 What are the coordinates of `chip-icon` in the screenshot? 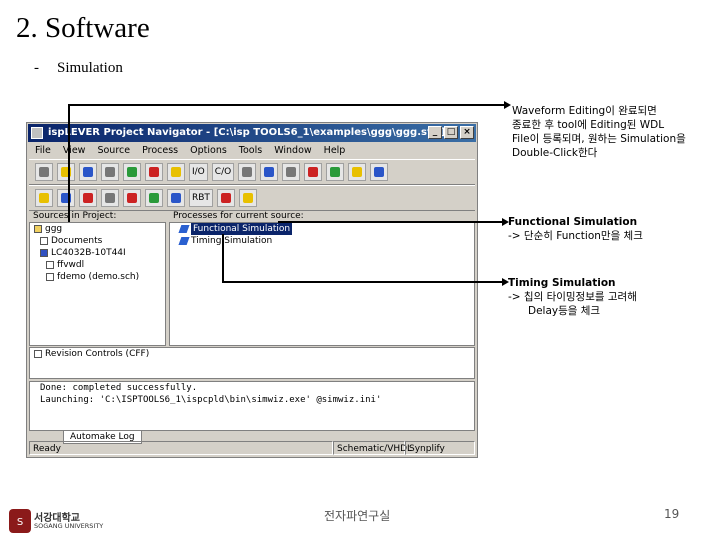 It's located at (44, 253).